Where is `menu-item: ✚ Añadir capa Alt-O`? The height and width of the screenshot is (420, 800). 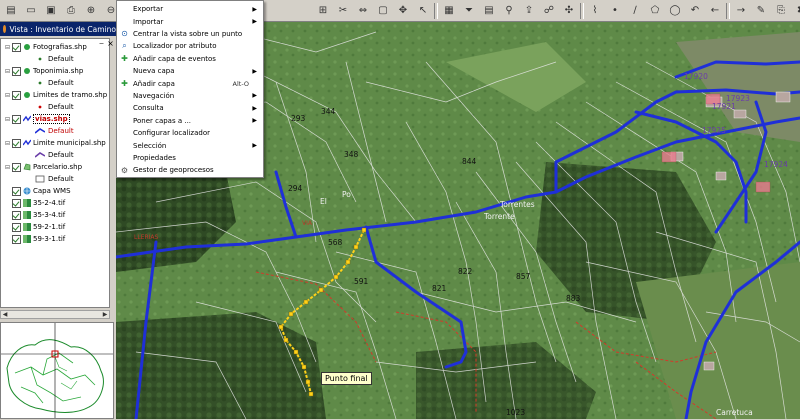
menu-item: ✚ Añadir capa Alt-O is located at coordinates (190, 83).